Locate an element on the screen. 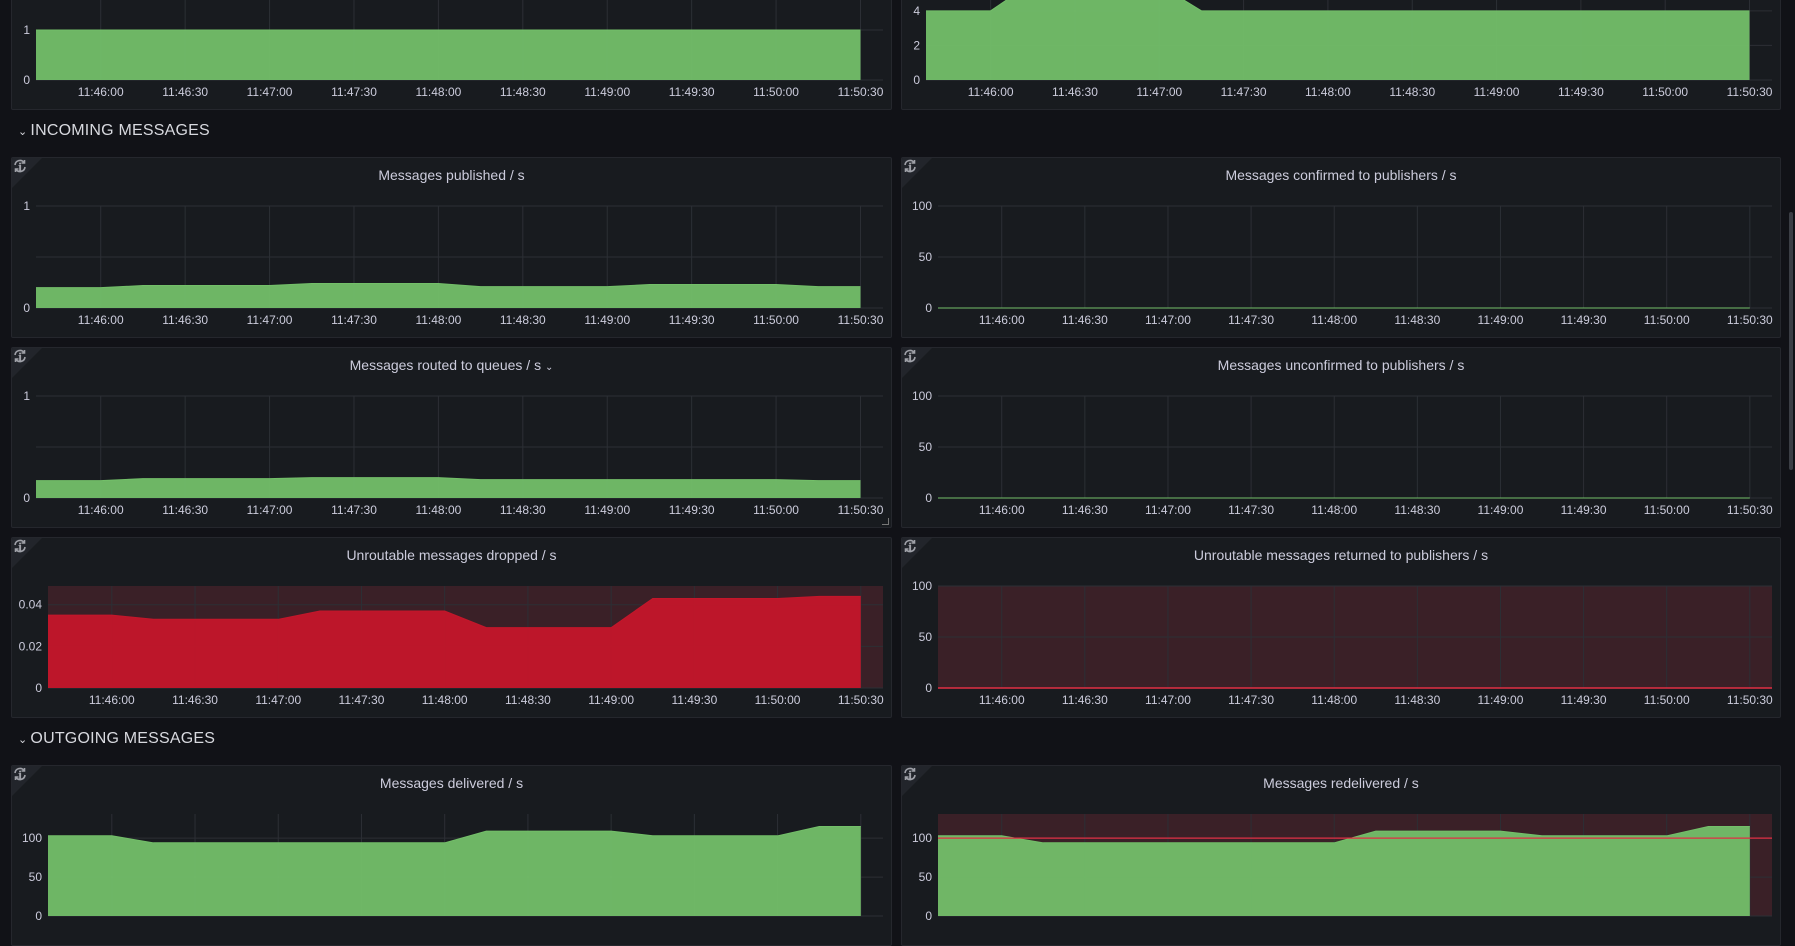 This screenshot has width=1795, height=946. section-title: INCOMING MESSAGES is located at coordinates (120, 130).